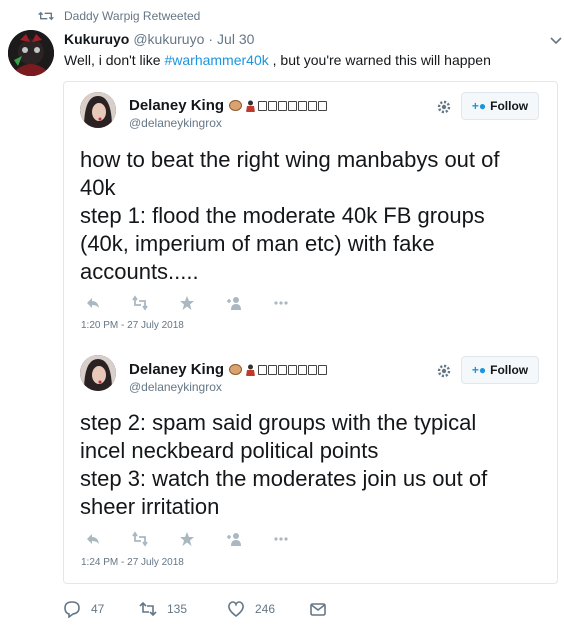 The width and height of the screenshot is (564, 627). I want to click on author-avatar, so click(31, 53).